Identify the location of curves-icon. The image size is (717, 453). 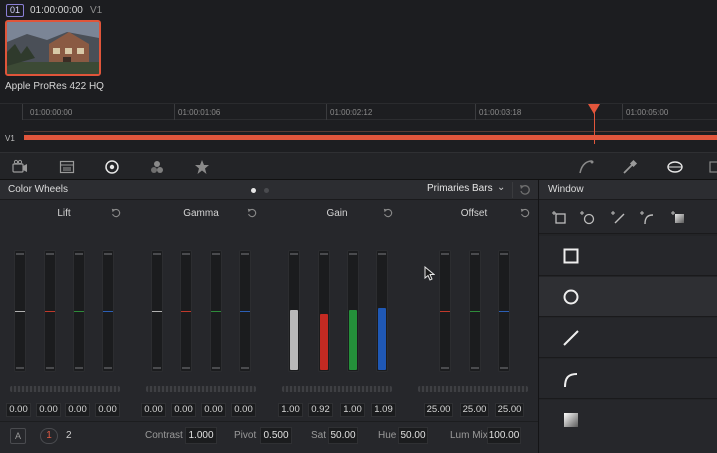
(586, 167).